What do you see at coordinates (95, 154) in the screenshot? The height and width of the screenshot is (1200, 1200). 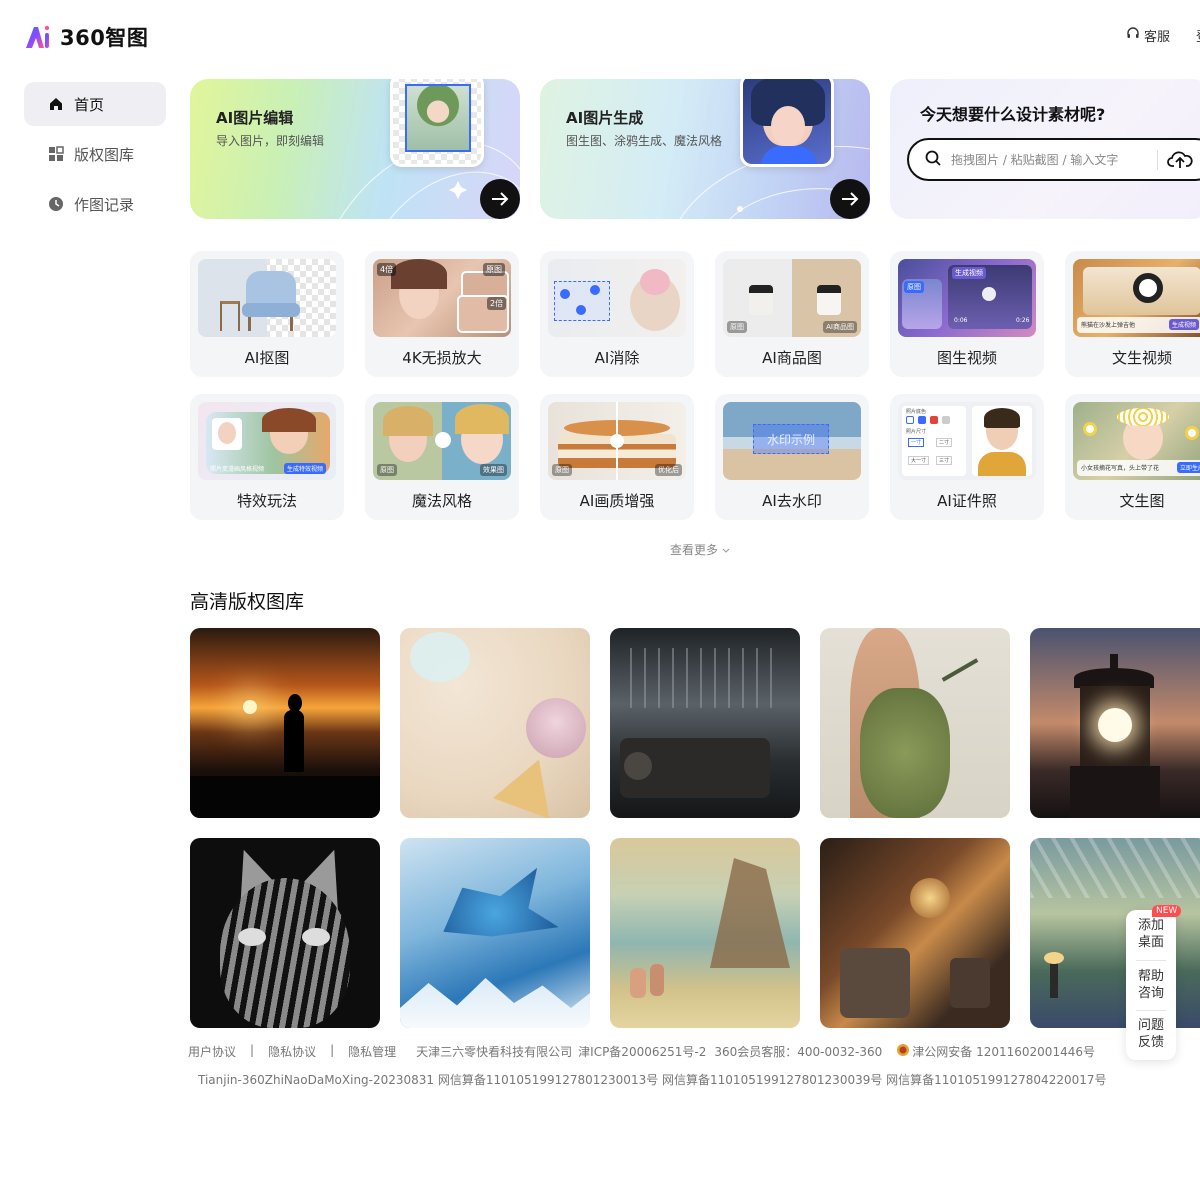 I see `sidebar-item-gallery: 版权图库` at bounding box center [95, 154].